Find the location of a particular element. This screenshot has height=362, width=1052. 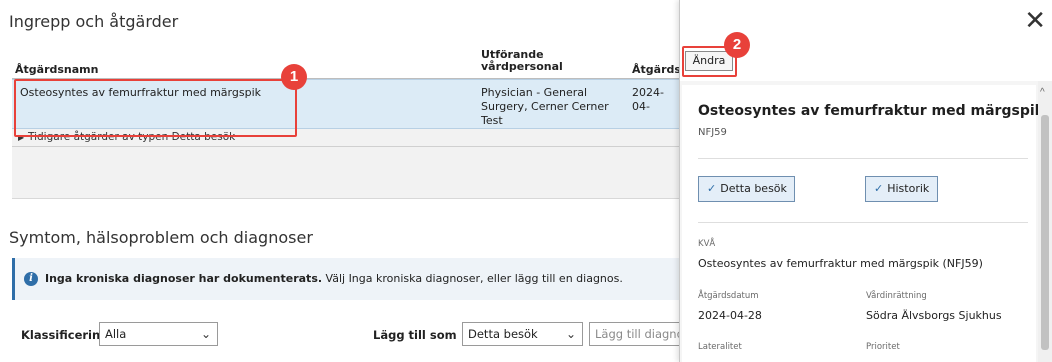

scrollbar-thumb is located at coordinates (1045, 232).